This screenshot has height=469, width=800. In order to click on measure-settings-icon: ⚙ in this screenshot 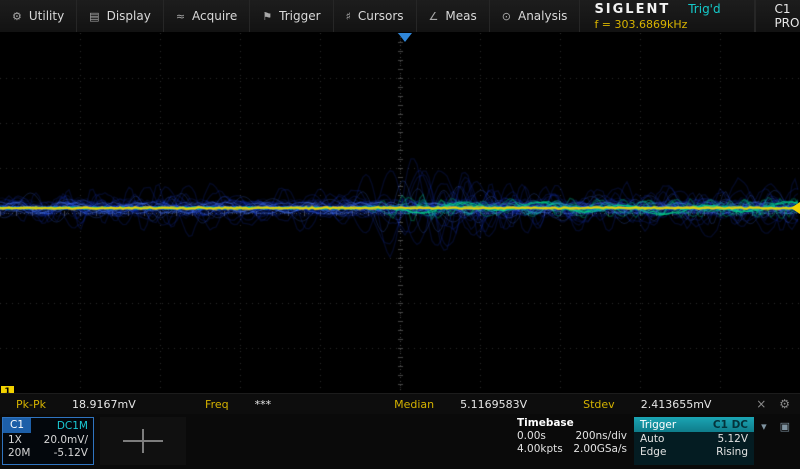, I will do `click(784, 404)`.